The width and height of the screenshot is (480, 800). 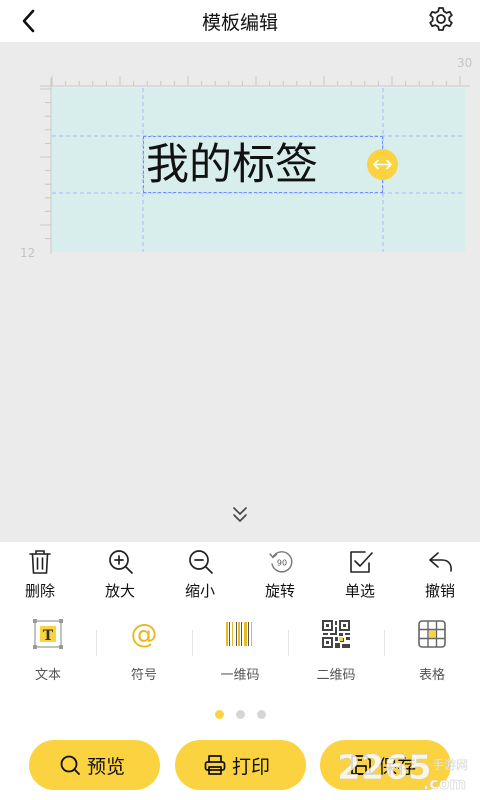 I want to click on zoom-in-label: 放大, so click(x=119, y=591).